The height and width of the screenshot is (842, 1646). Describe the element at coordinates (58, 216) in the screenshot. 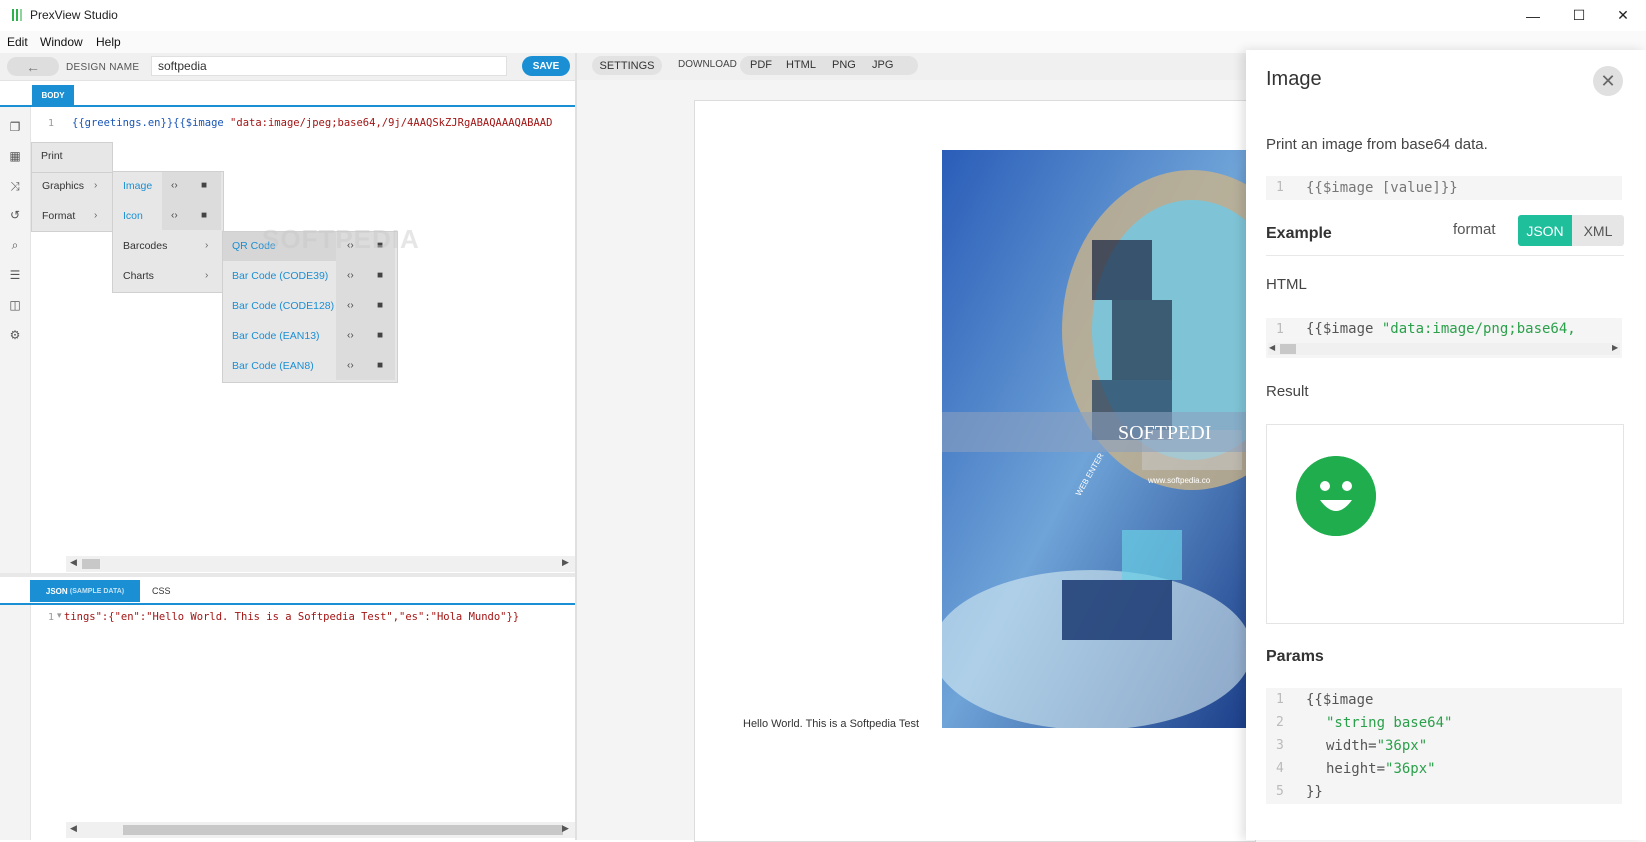

I see `menu-item-format: Format` at that location.